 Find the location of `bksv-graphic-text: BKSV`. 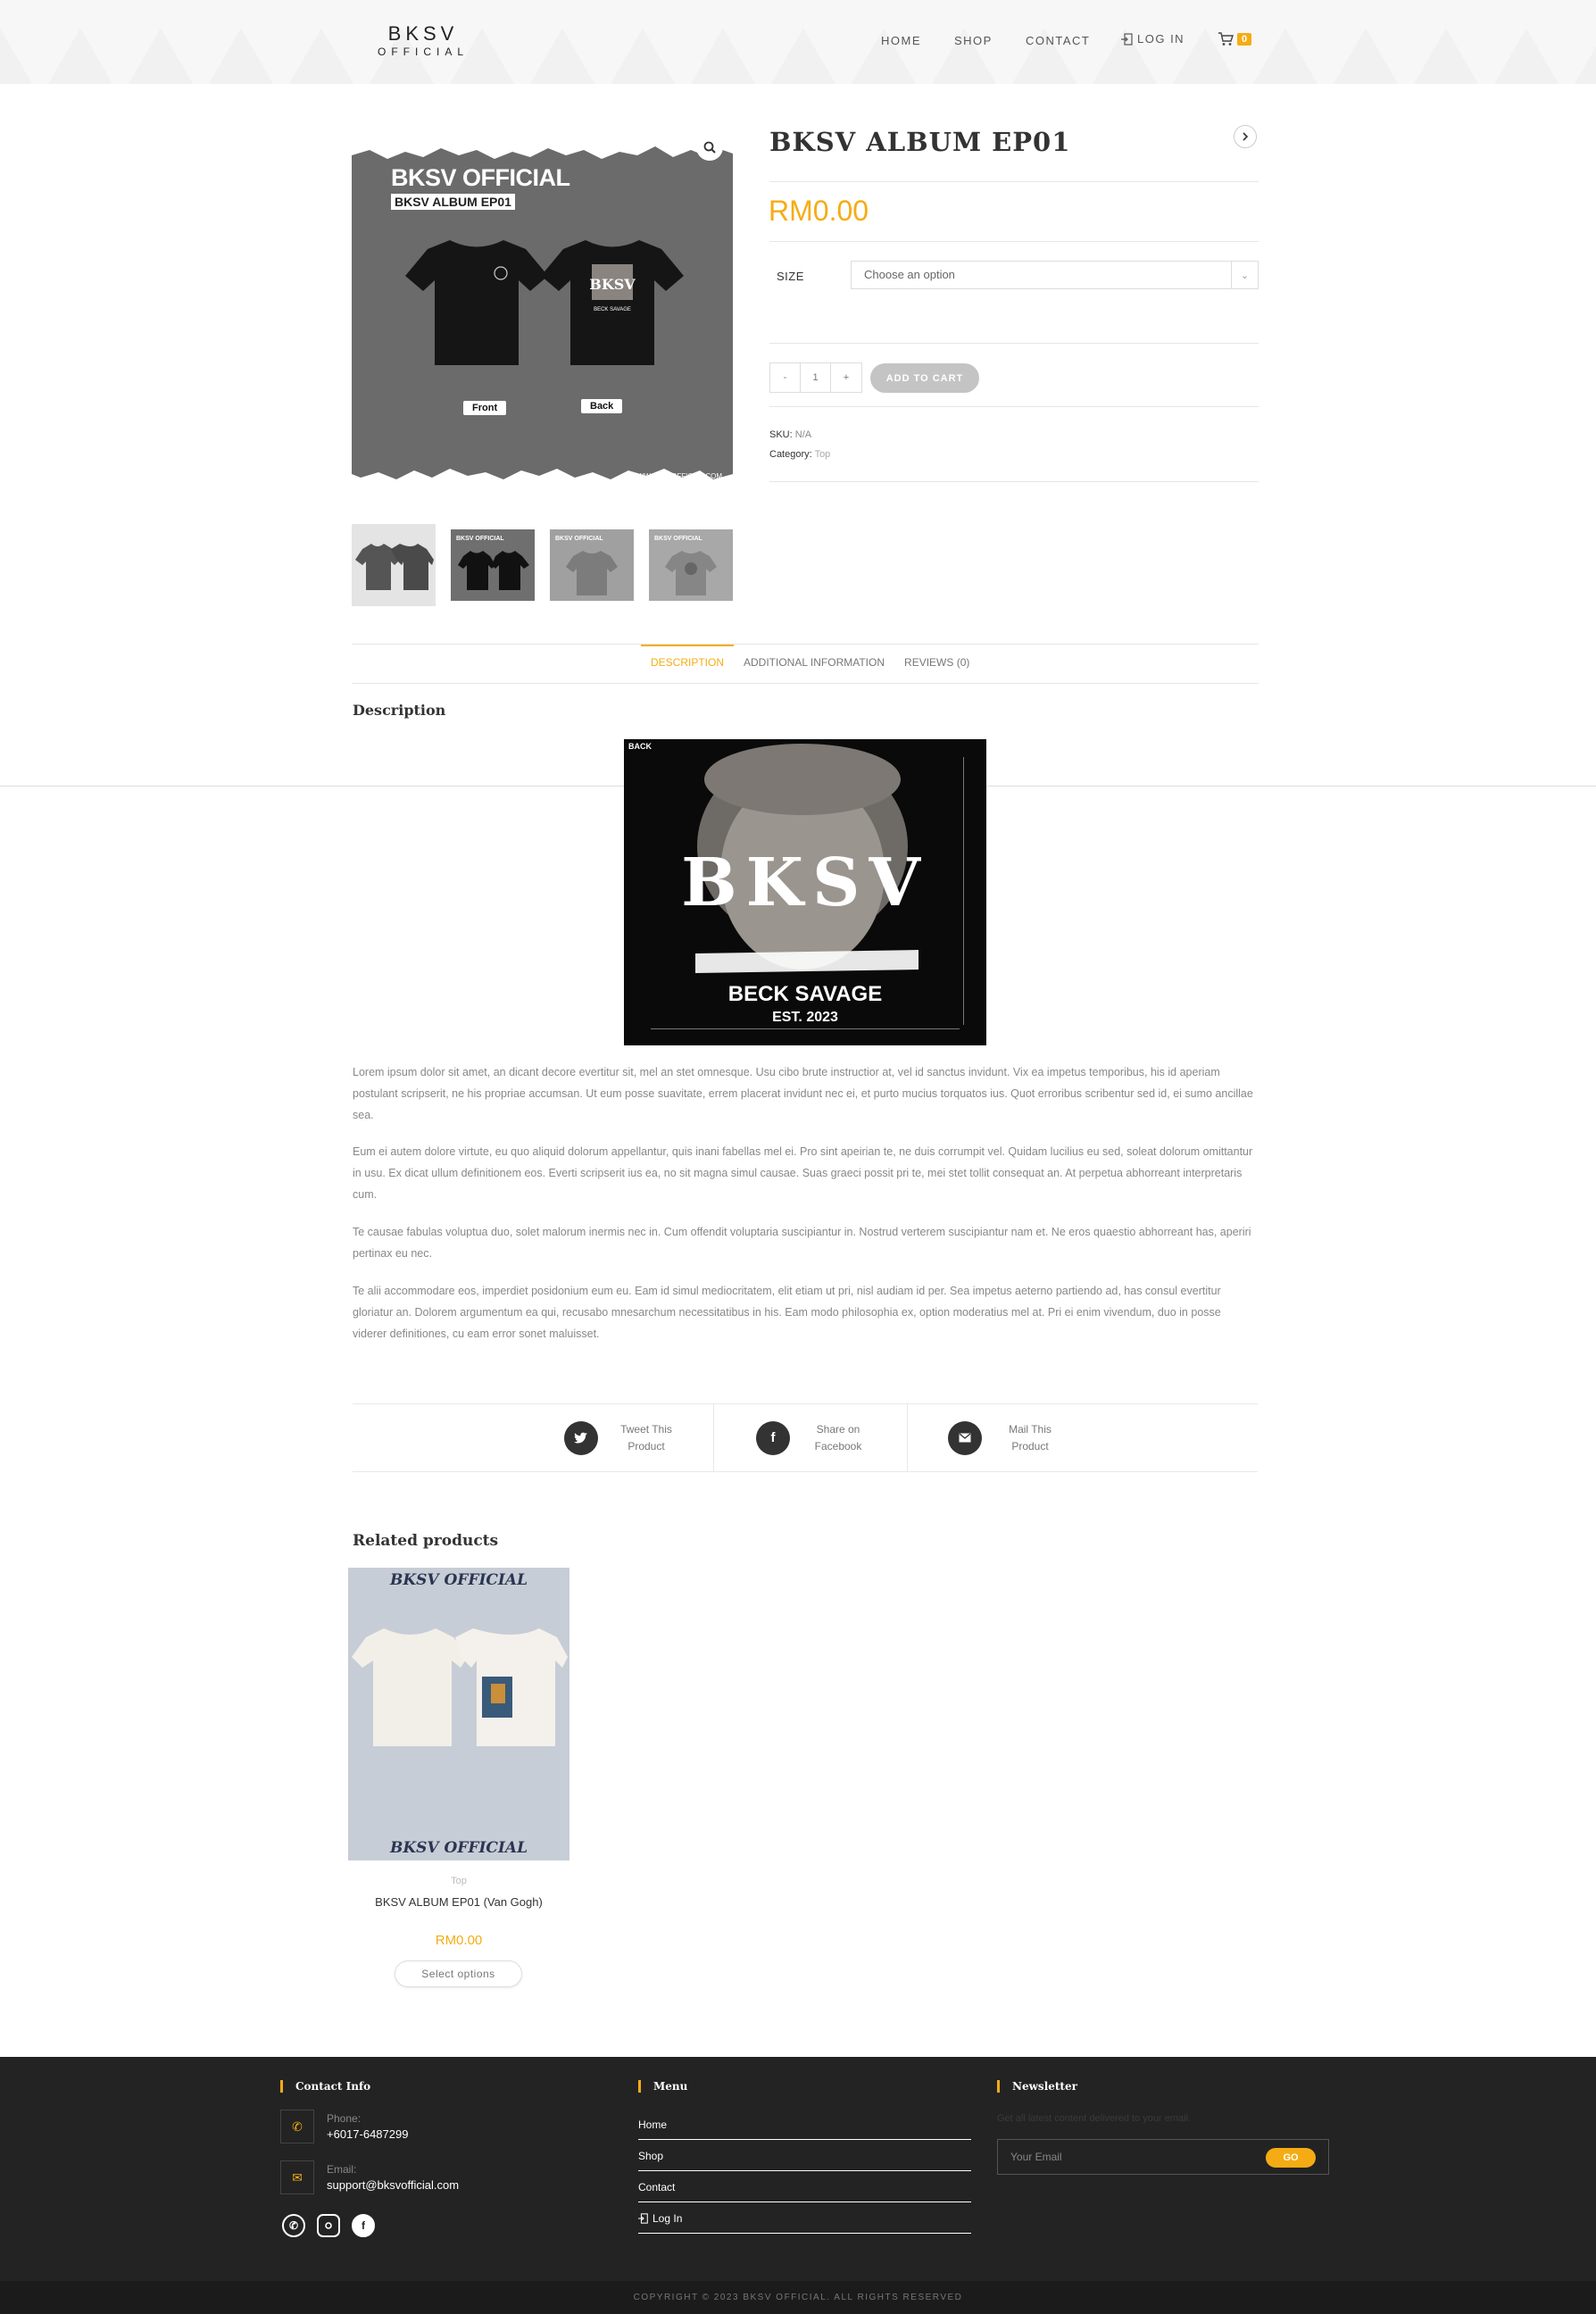

bksv-graphic-text: BKSV is located at coordinates (805, 883).